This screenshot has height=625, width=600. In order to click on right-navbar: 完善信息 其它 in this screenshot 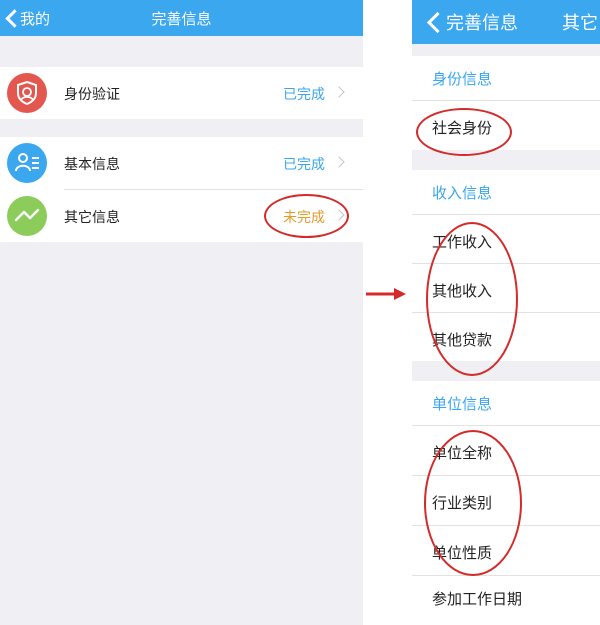, I will do `click(506, 22)`.